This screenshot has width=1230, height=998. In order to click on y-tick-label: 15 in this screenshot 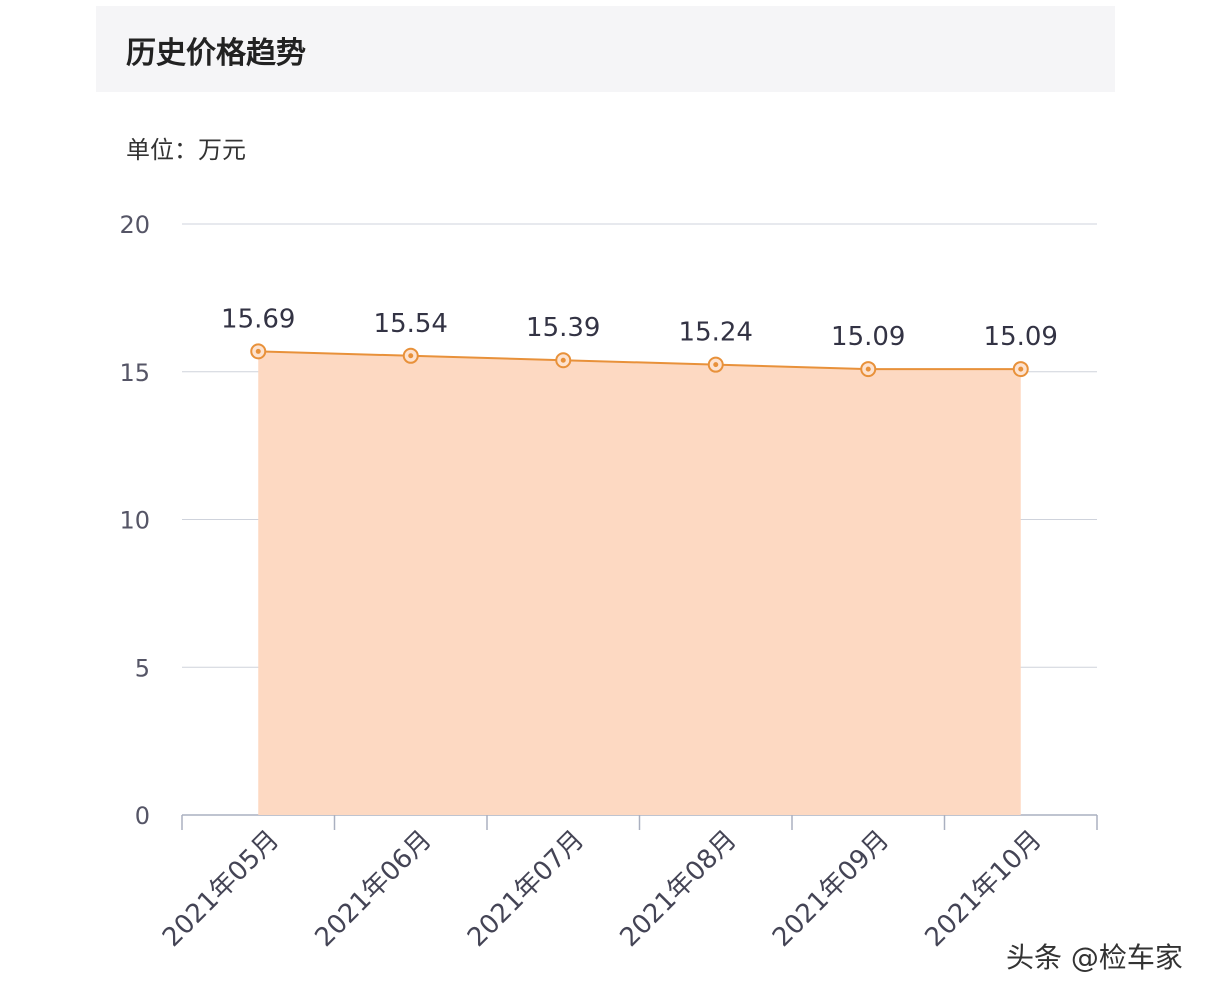, I will do `click(134, 373)`.